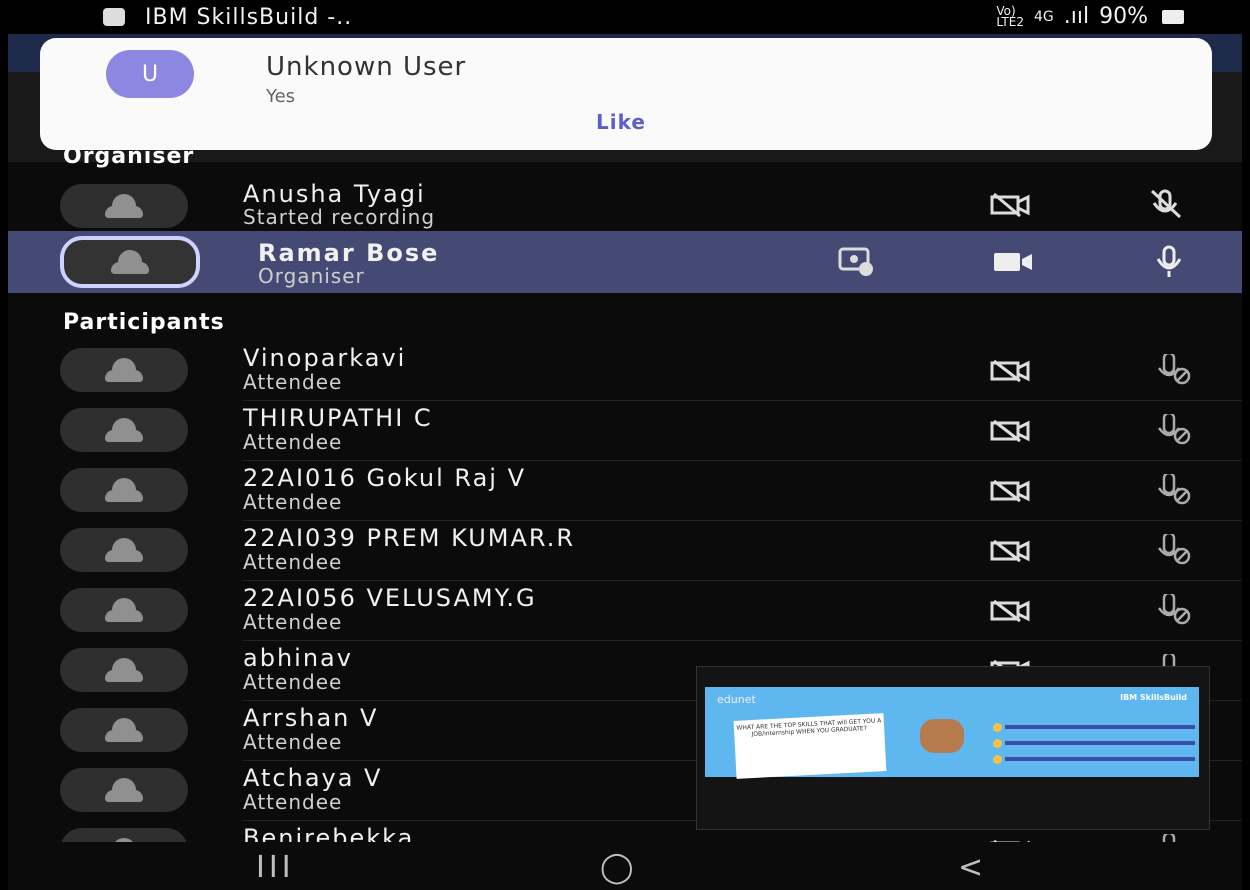 The height and width of the screenshot is (890, 1250). What do you see at coordinates (855, 261) in the screenshot?
I see `screen-share-icon` at bounding box center [855, 261].